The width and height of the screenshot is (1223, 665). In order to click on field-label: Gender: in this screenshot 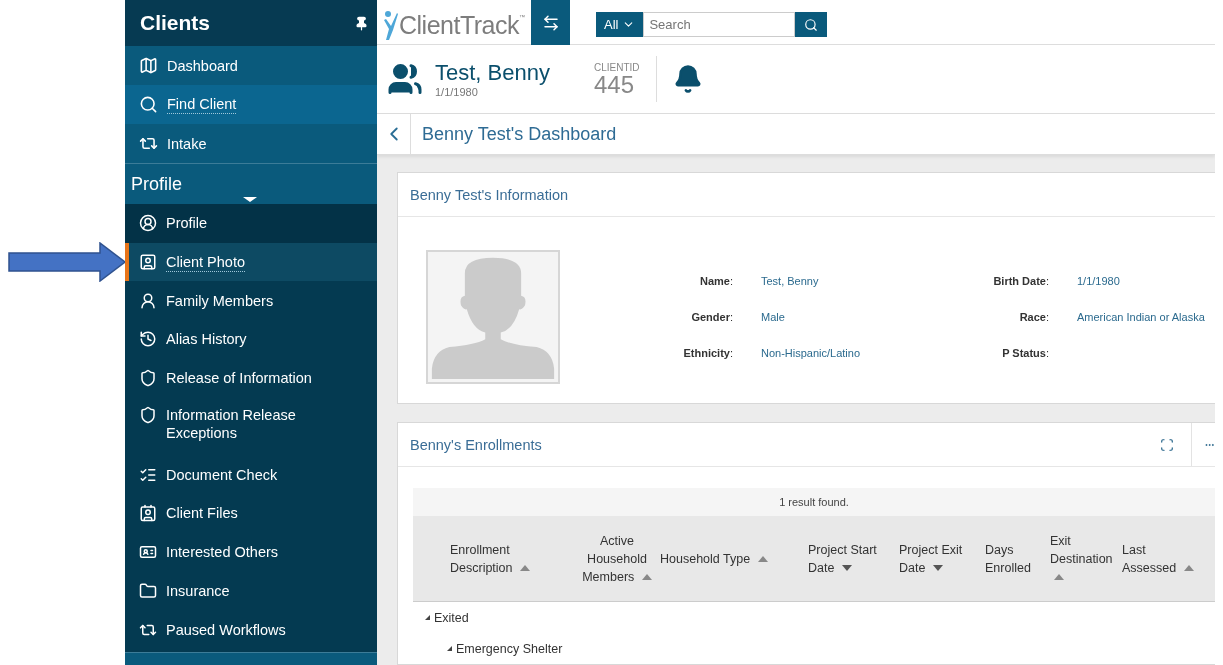, I will do `click(711, 317)`.